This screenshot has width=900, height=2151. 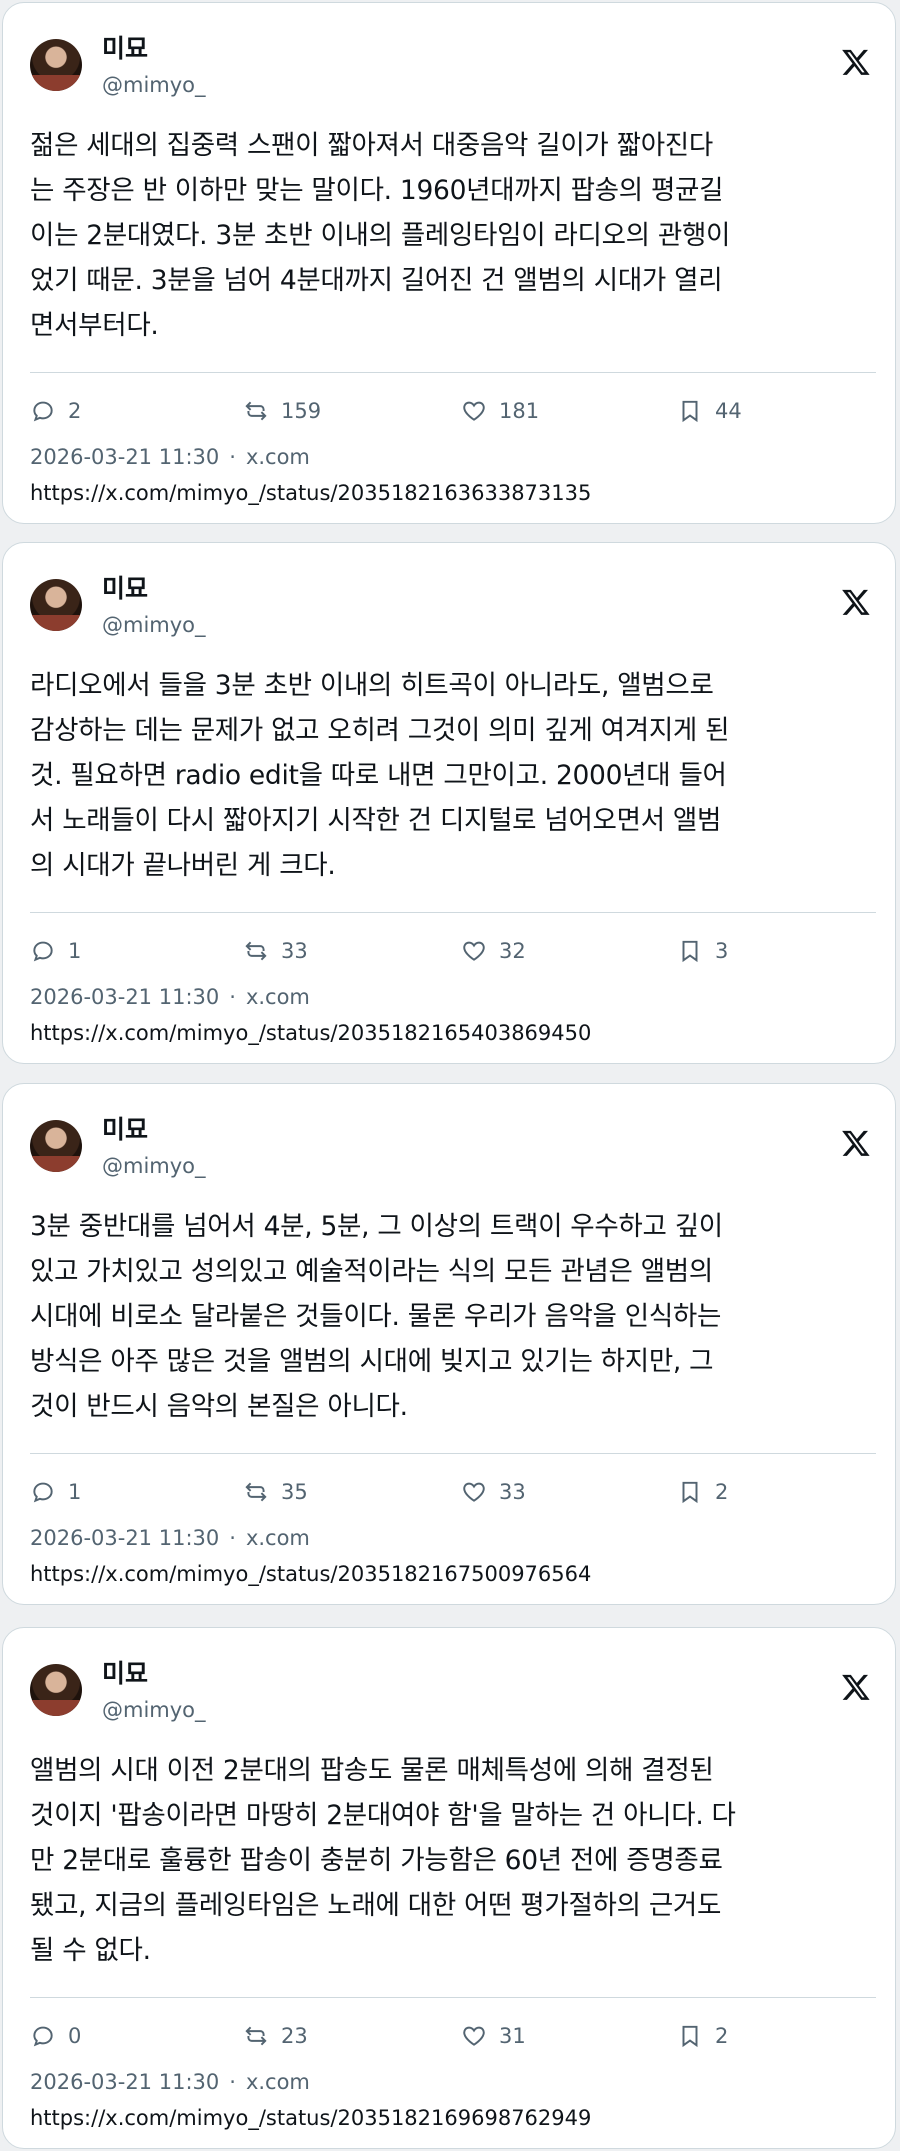 What do you see at coordinates (301, 411) in the screenshot?
I see `repost-count: 159` at bounding box center [301, 411].